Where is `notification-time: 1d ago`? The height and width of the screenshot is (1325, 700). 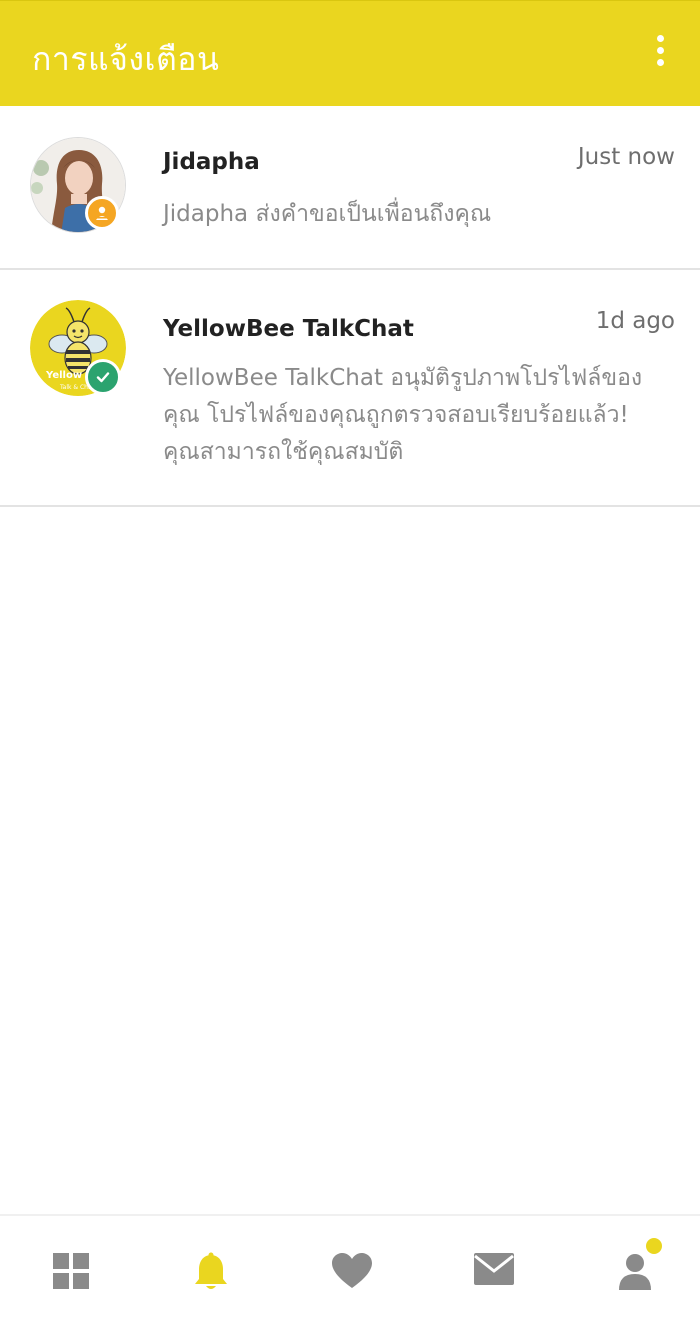
notification-time: 1d ago is located at coordinates (635, 321).